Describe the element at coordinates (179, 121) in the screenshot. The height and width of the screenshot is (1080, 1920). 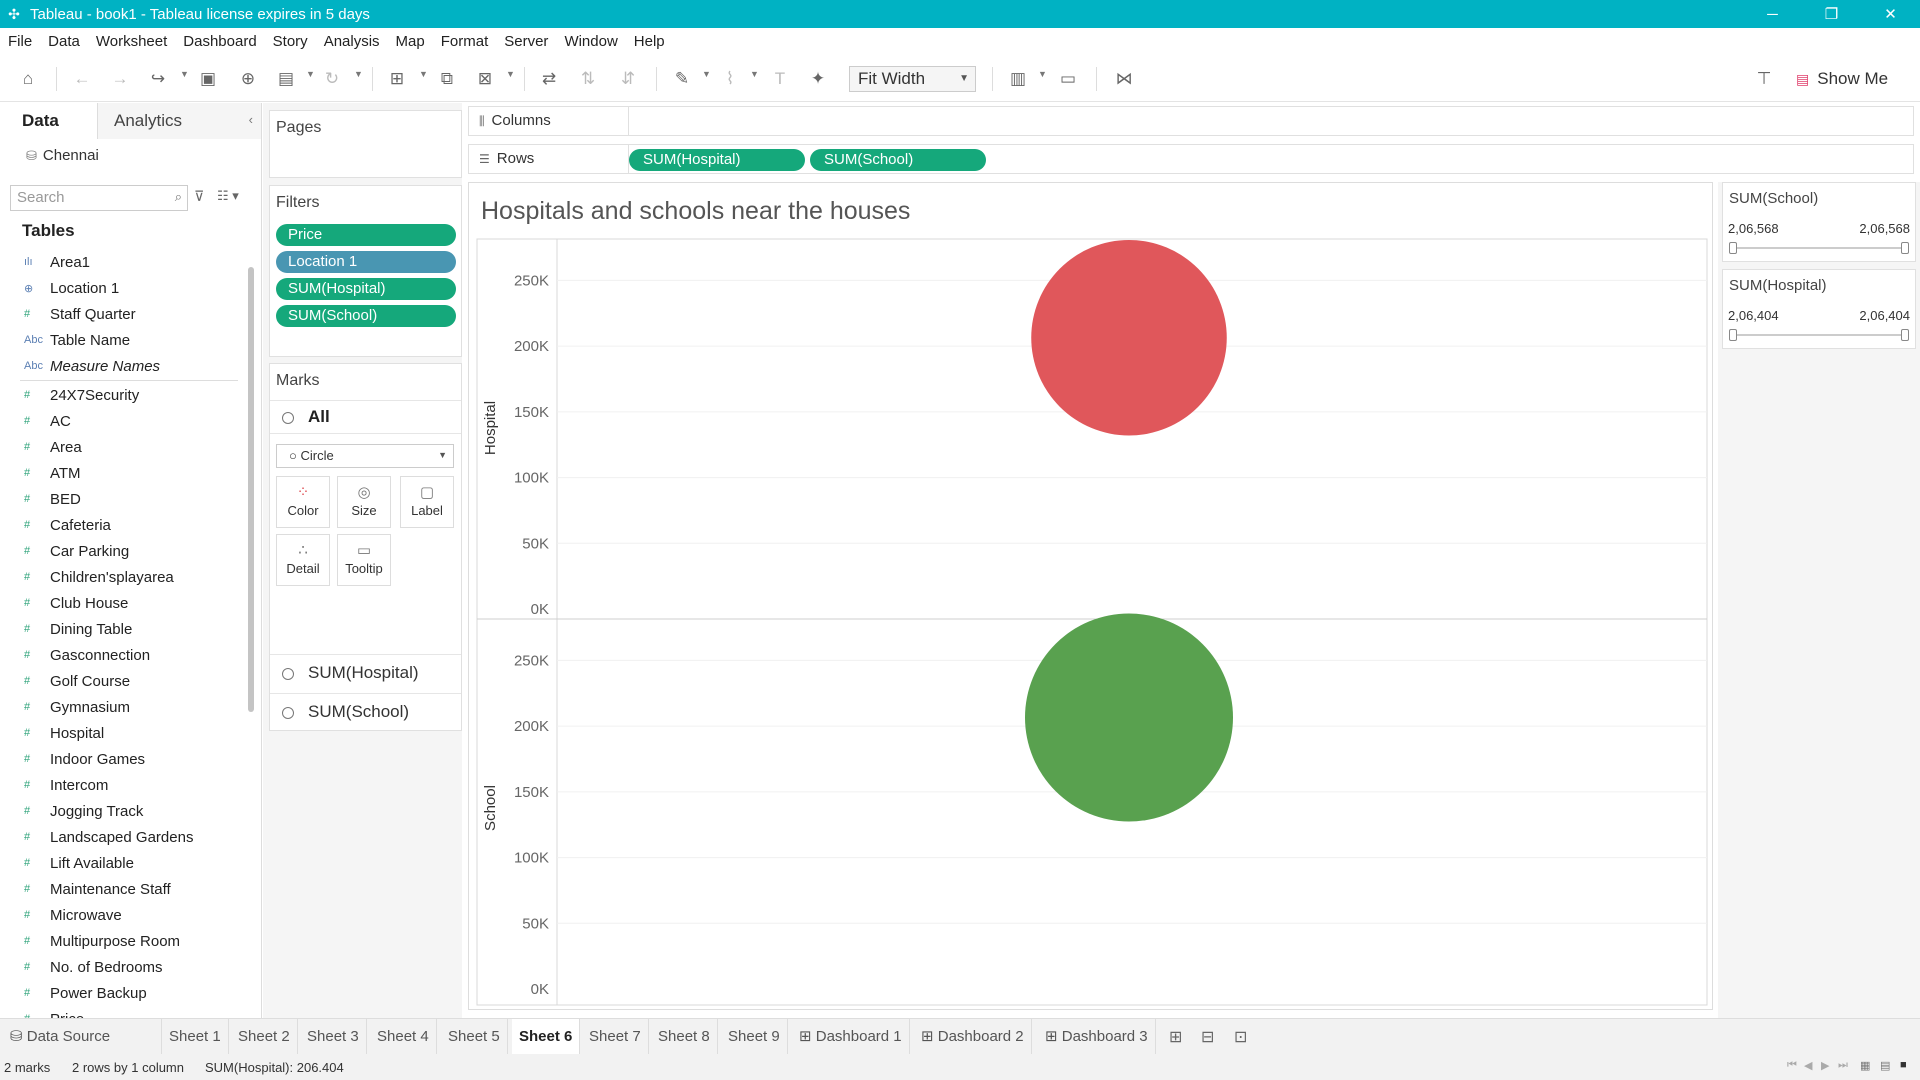
I see `tab-analytics: Analytics` at that location.